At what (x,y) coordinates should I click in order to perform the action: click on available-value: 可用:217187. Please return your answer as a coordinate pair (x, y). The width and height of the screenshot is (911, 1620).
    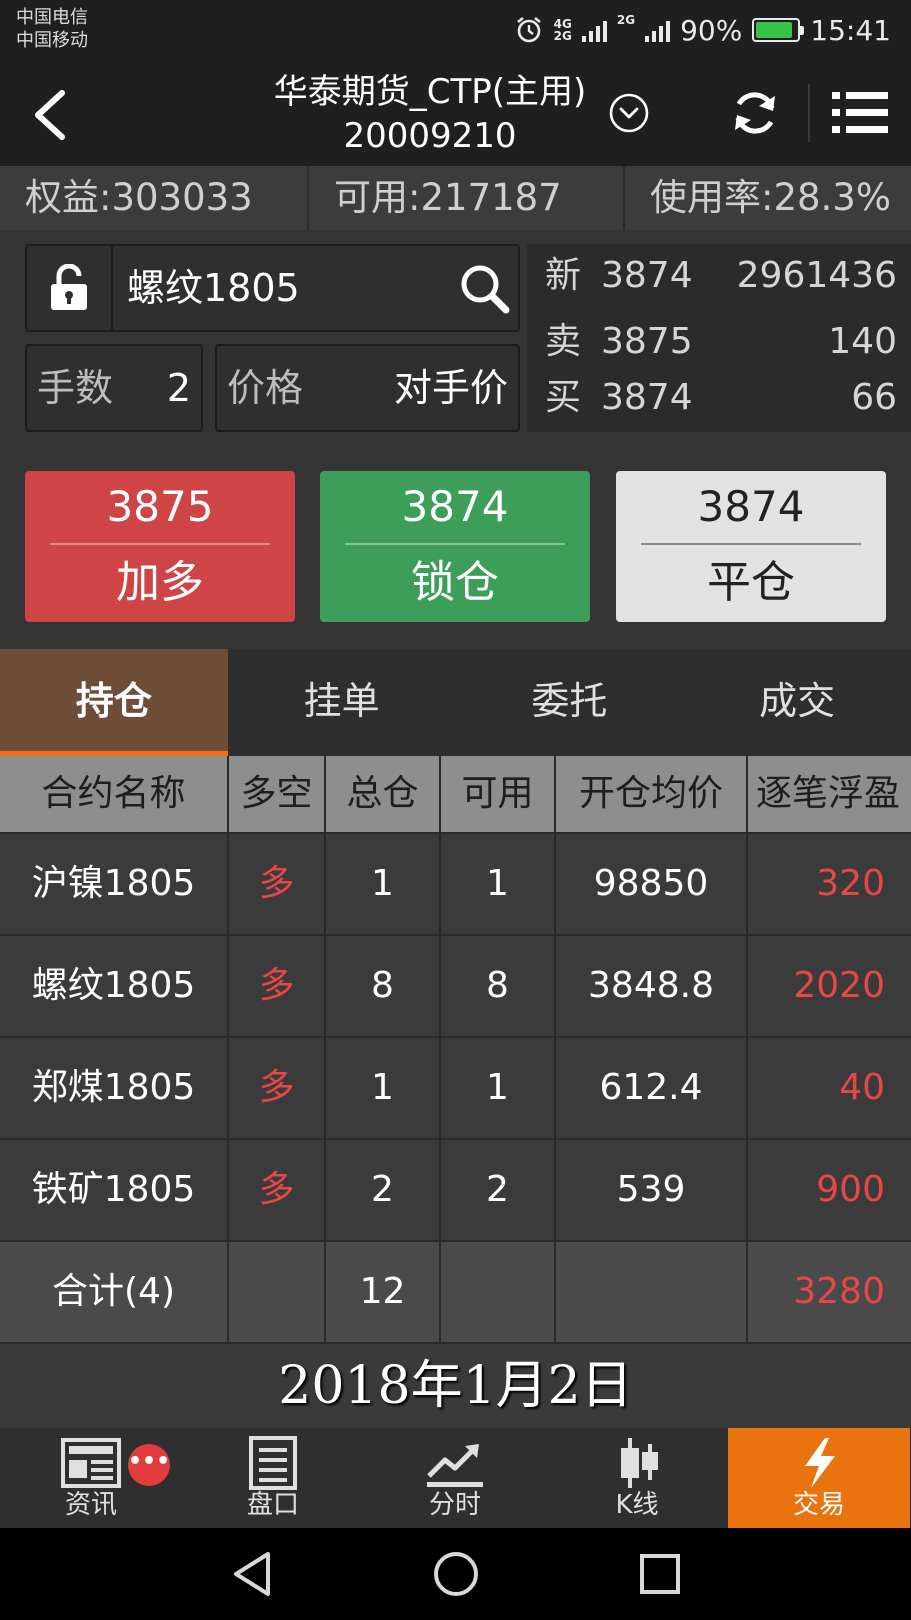
    Looking at the image, I should click on (467, 198).